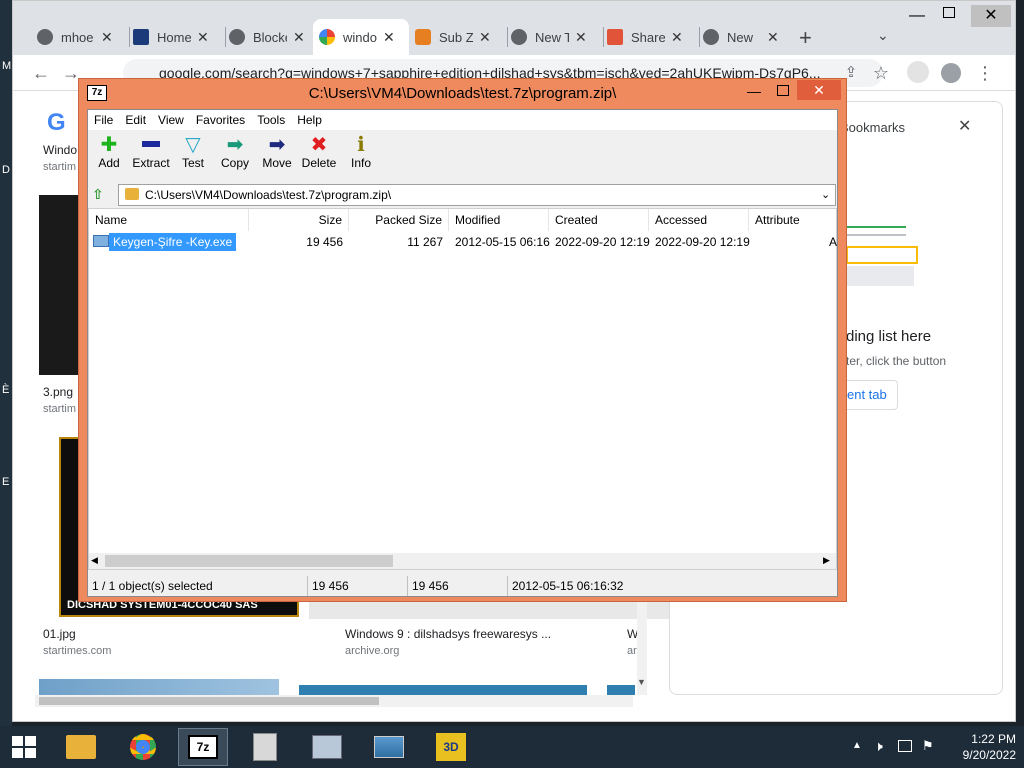 This screenshot has width=1024, height=768. Describe the element at coordinates (109, 156) in the screenshot. I see `add-button: ✚ Add` at that location.